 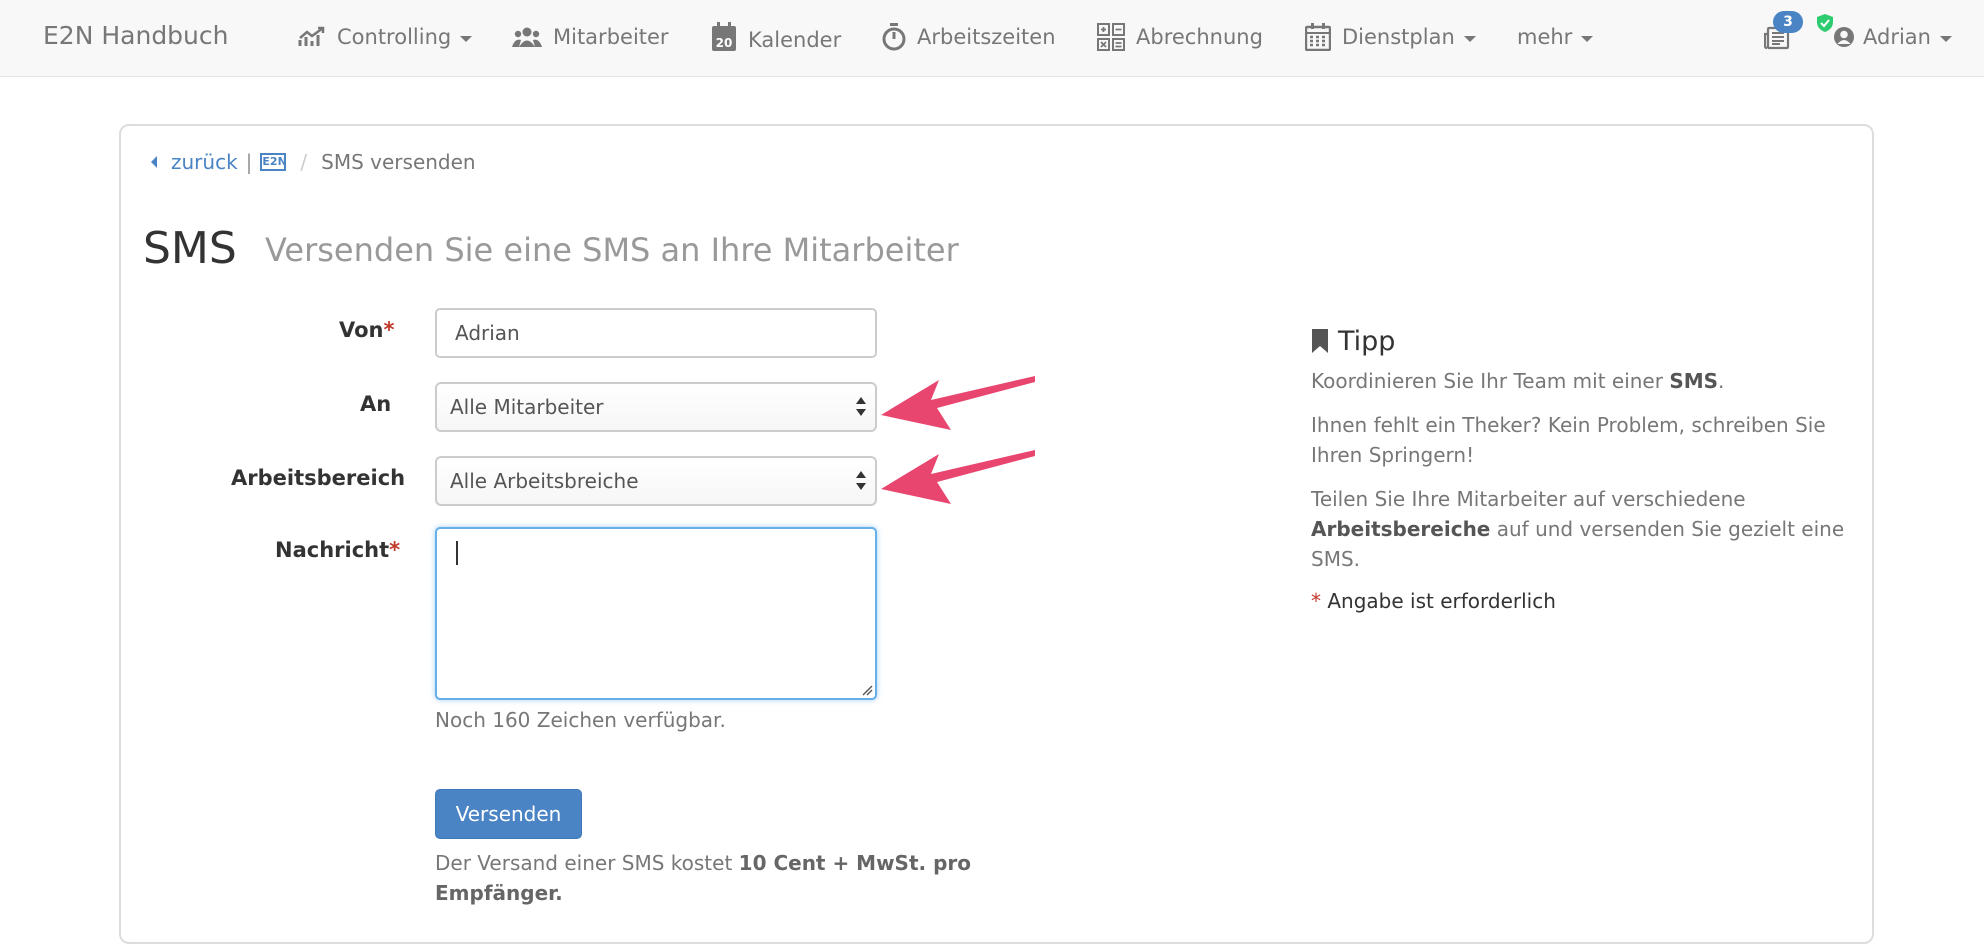 I want to click on tip-title: Tipp, so click(x=1353, y=341).